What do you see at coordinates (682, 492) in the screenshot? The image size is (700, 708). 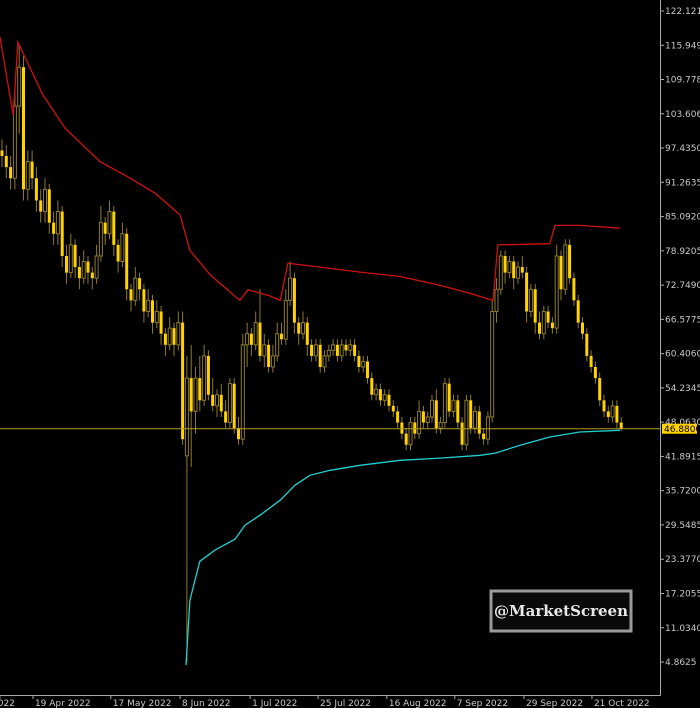 I see `y-tick-label: 35.7200` at bounding box center [682, 492].